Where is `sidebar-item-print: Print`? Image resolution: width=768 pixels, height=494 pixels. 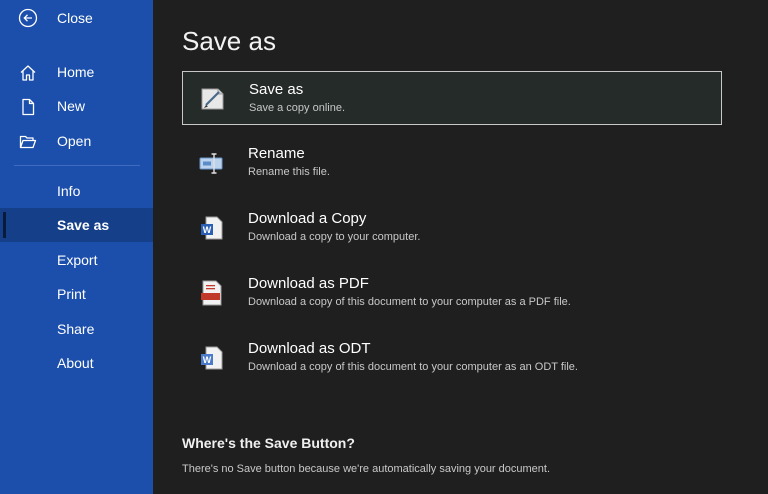
sidebar-item-print: Print is located at coordinates (76, 294).